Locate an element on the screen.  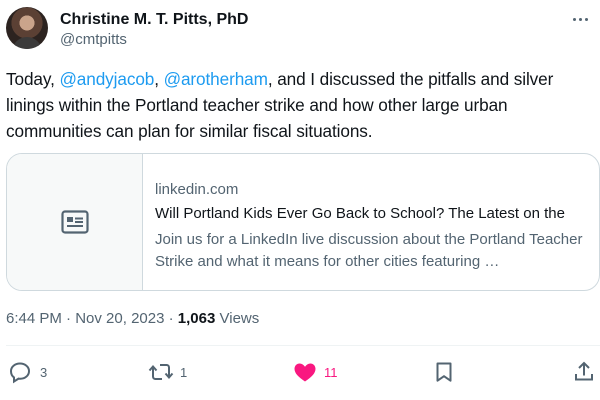
author-avatar is located at coordinates (27, 28).